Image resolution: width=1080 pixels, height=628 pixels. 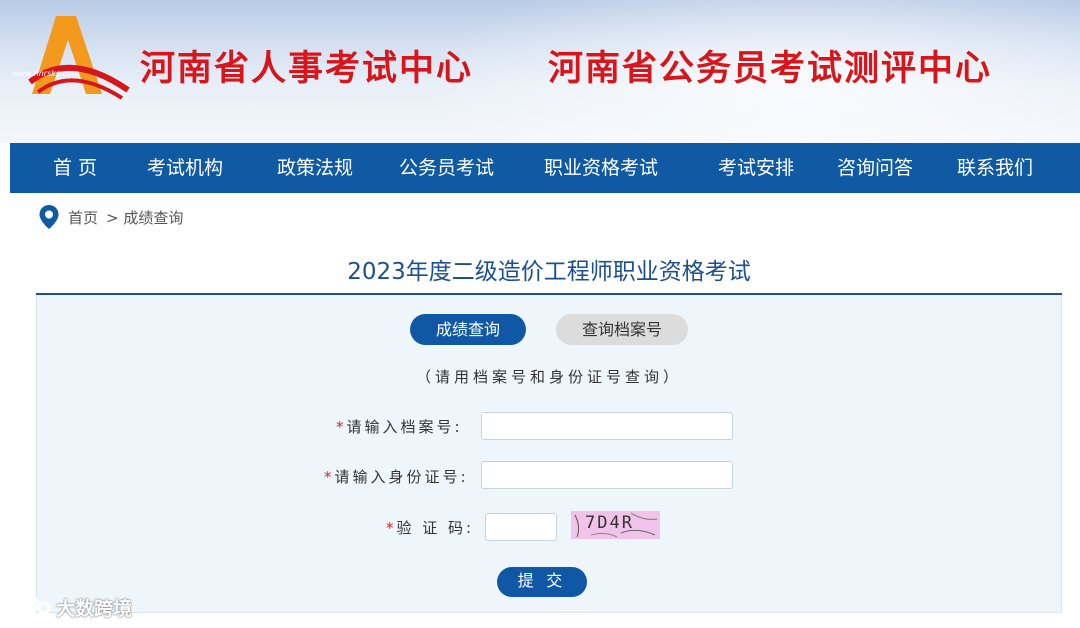 What do you see at coordinates (29, 607) in the screenshot?
I see `watermark-logo-icon` at bounding box center [29, 607].